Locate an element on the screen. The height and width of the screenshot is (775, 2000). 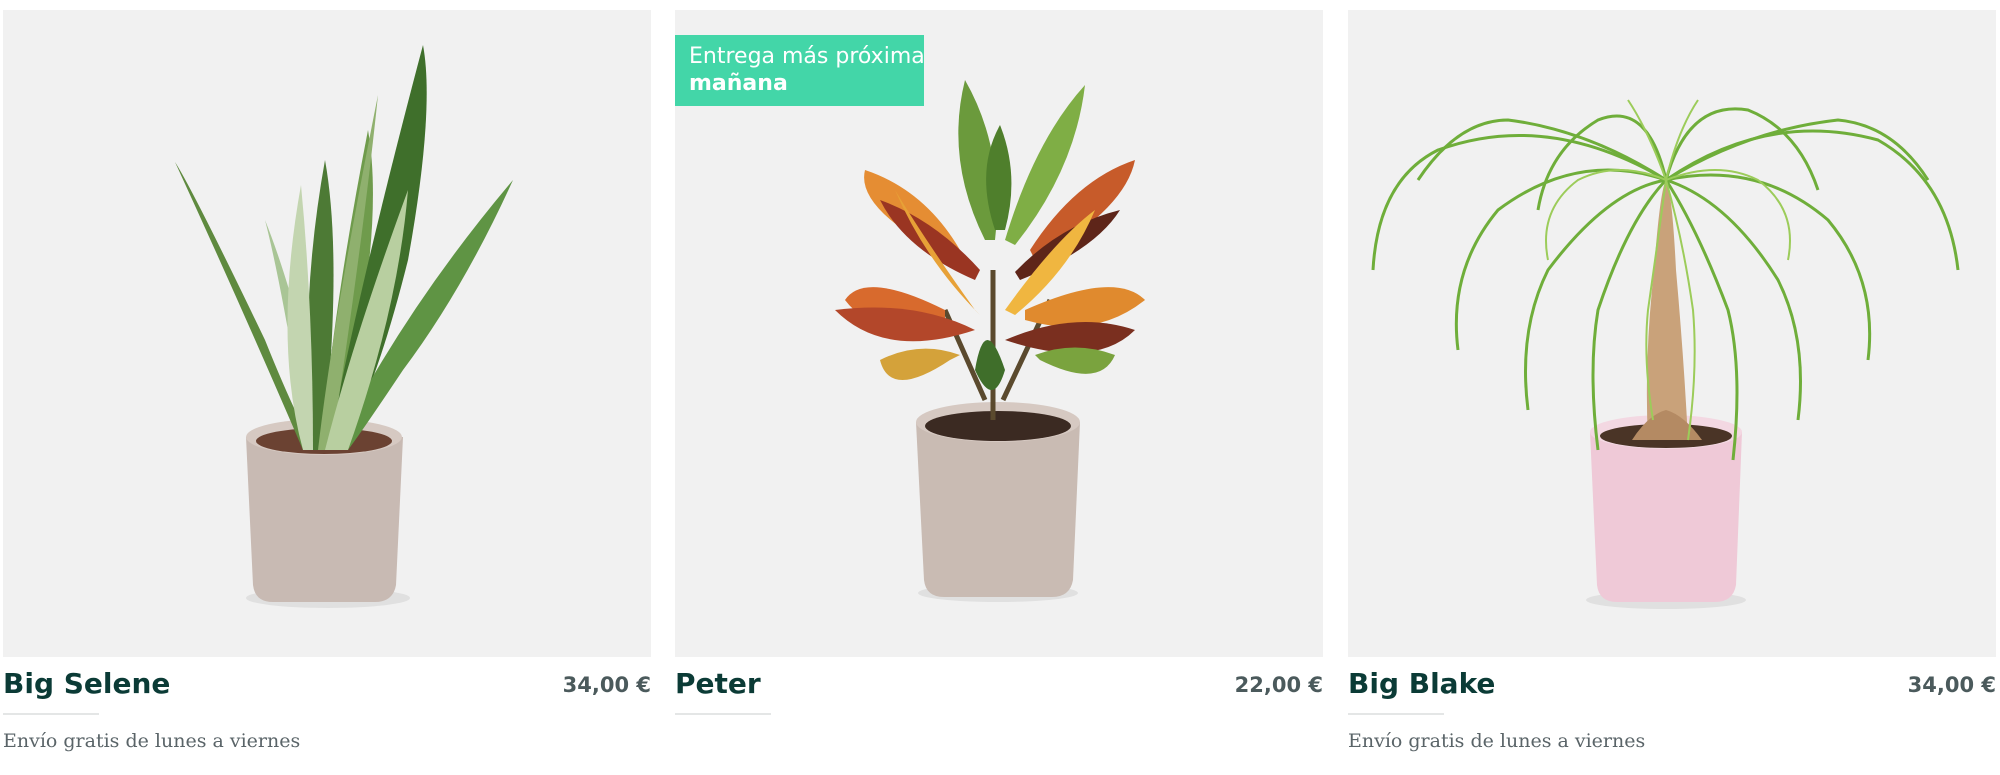
delivery-badge: Entrega más próxima mañana is located at coordinates (800, 70).